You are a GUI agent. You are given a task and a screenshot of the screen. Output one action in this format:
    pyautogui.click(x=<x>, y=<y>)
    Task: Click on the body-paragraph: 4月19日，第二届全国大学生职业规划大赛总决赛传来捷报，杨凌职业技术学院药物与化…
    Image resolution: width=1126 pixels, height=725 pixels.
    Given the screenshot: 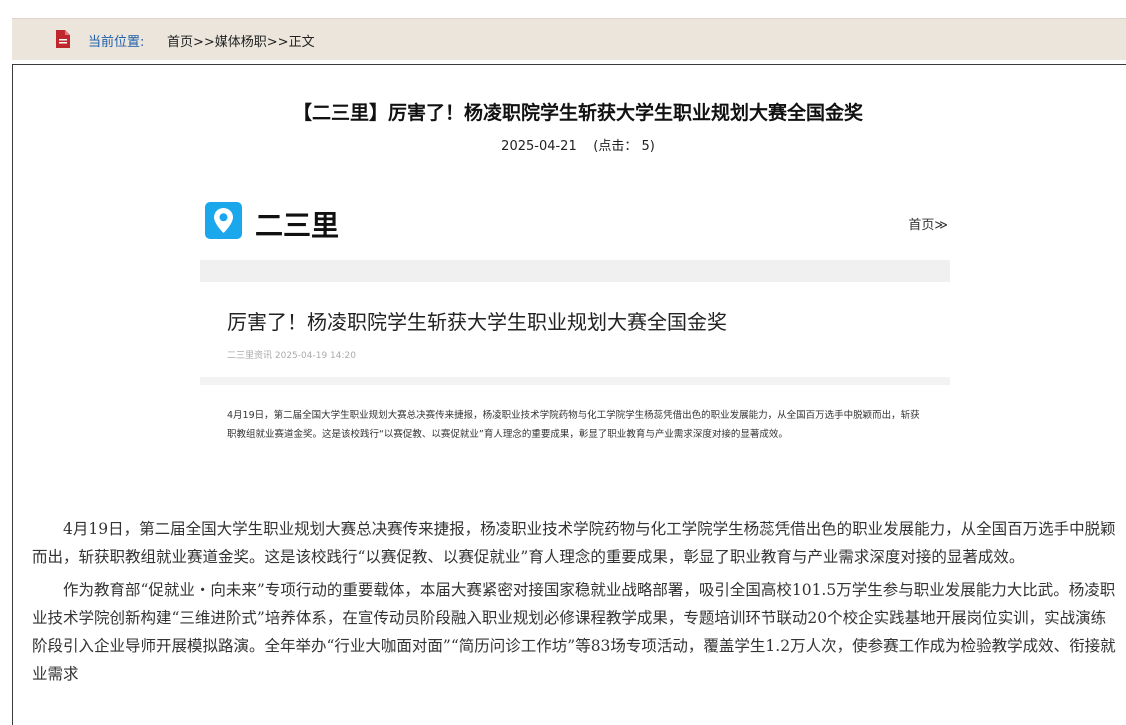 What is the action you would take?
    pyautogui.click(x=574, y=543)
    